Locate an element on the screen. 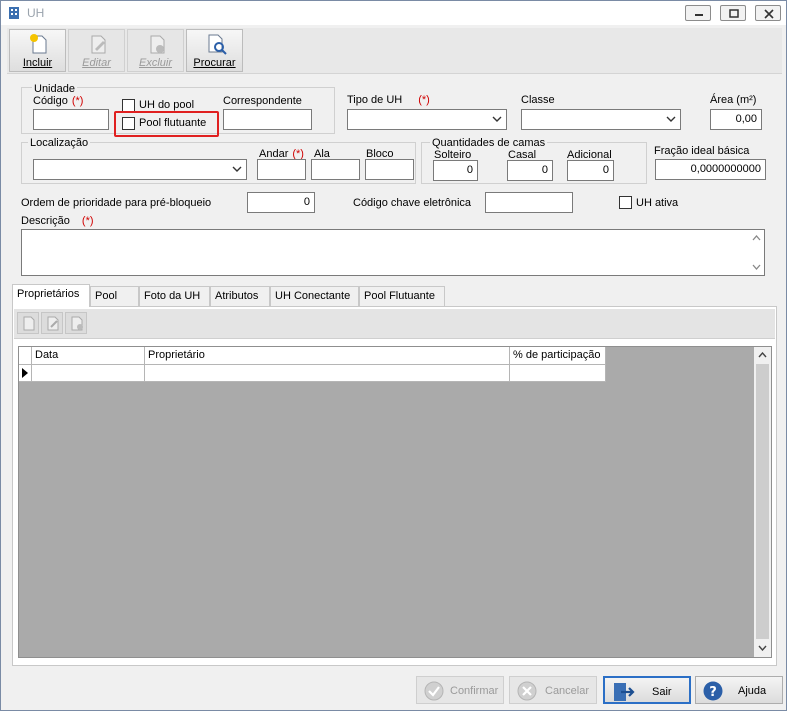 This screenshot has height=711, width=787. maximize-button is located at coordinates (733, 13).